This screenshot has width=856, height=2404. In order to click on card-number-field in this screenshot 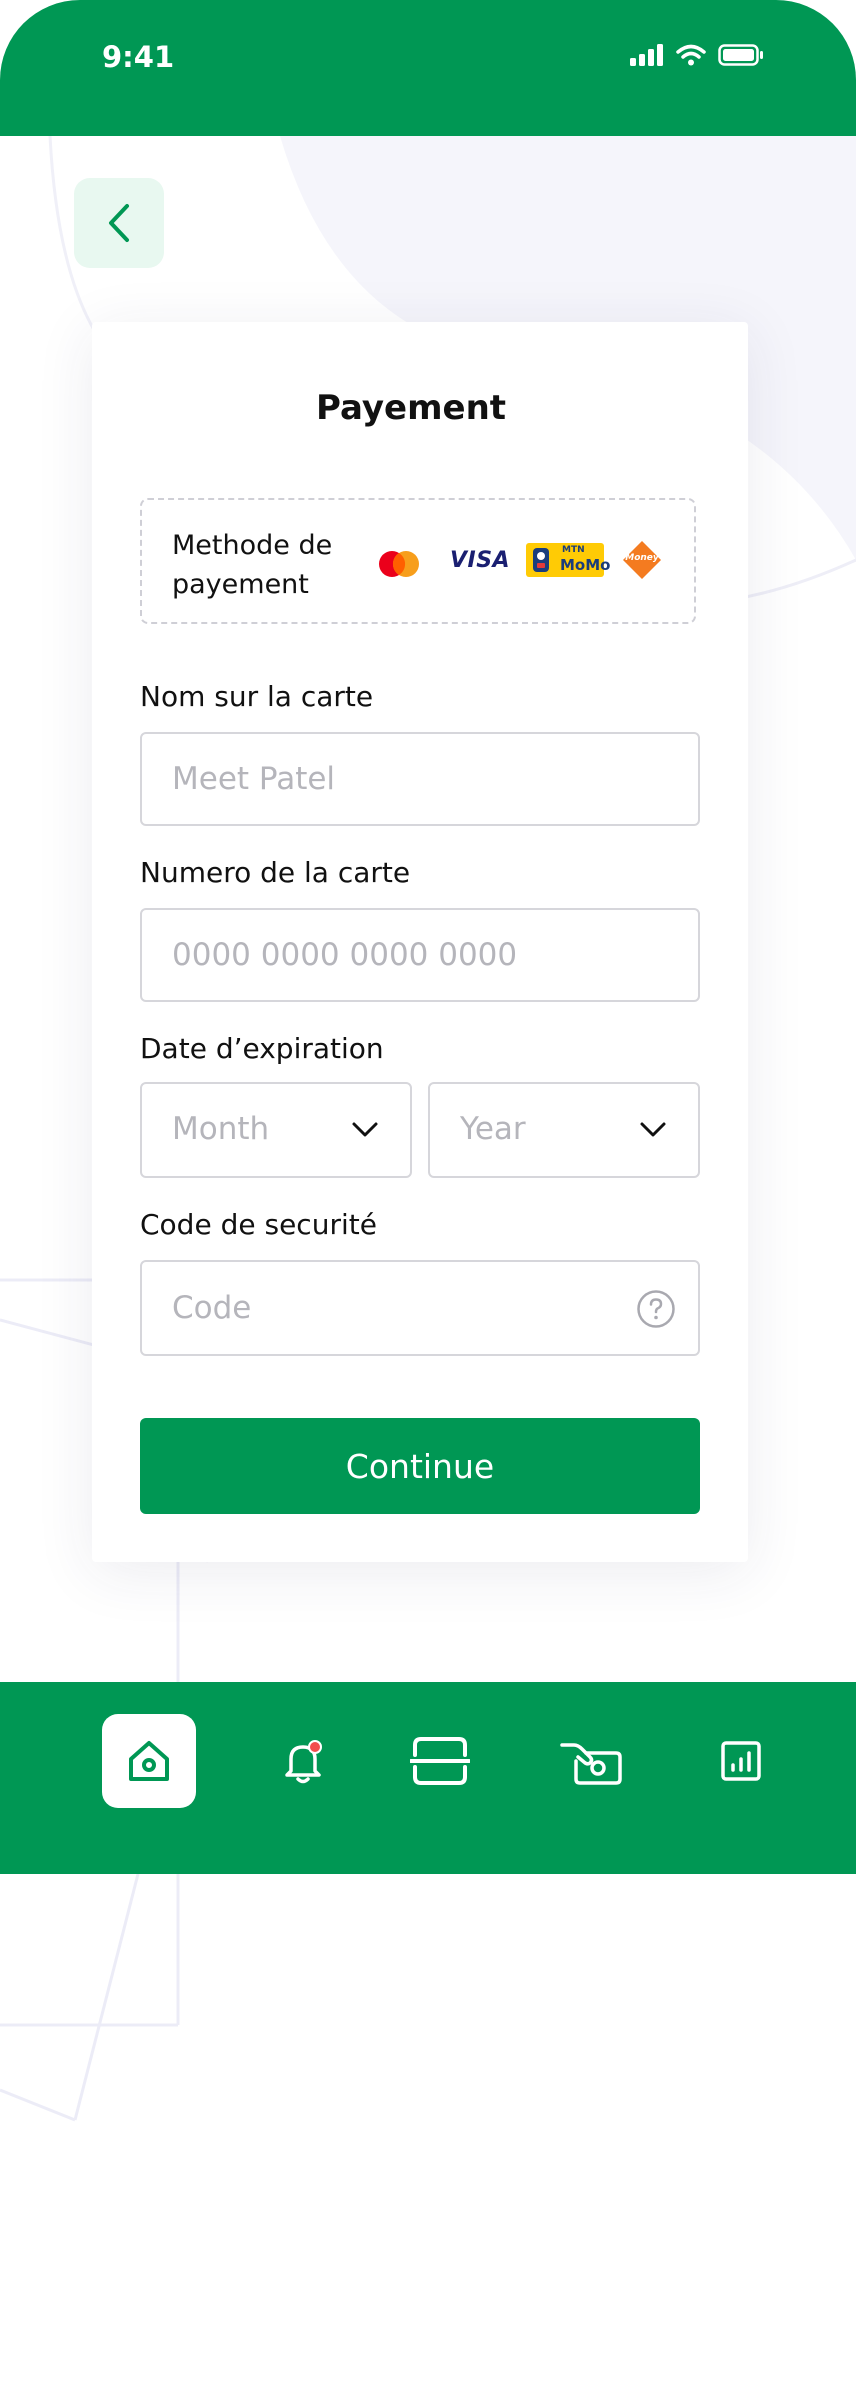, I will do `click(420, 955)`.